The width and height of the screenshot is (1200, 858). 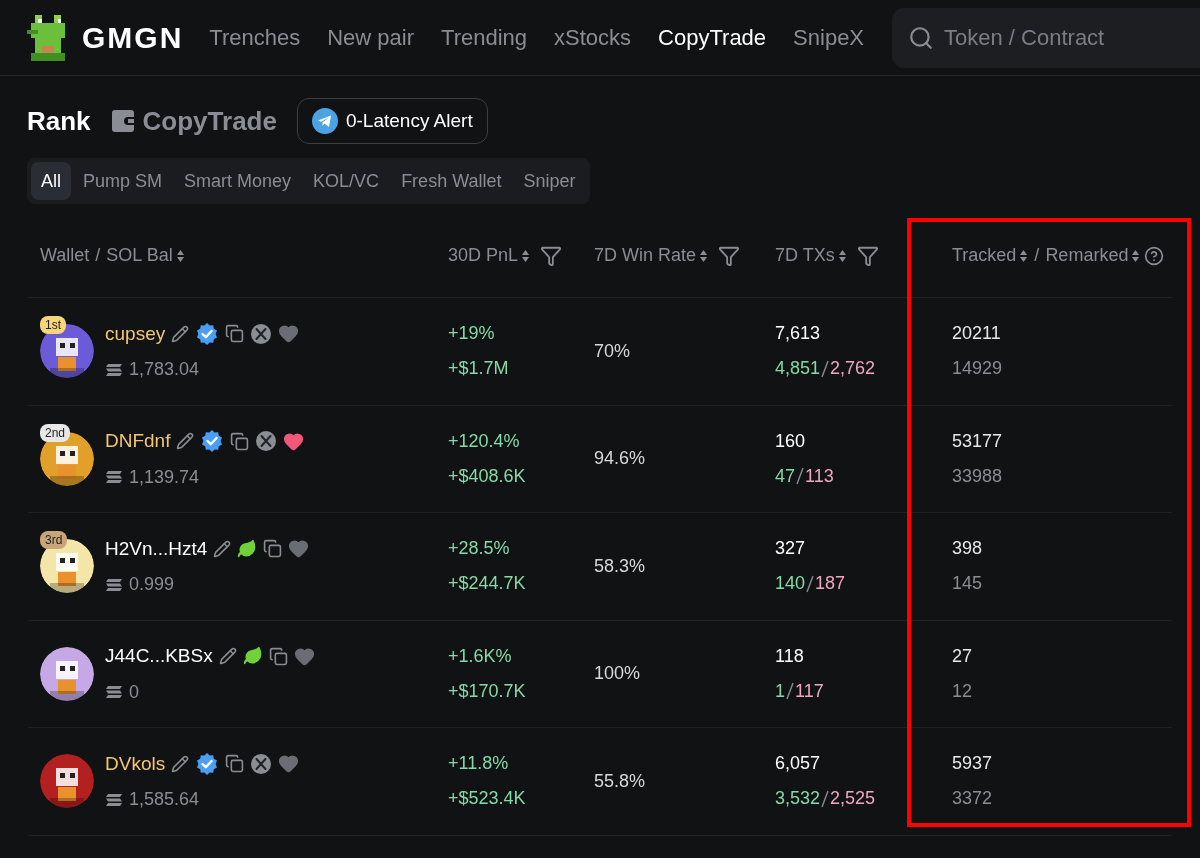 I want to click on tracked-count: 53177, so click(x=978, y=441).